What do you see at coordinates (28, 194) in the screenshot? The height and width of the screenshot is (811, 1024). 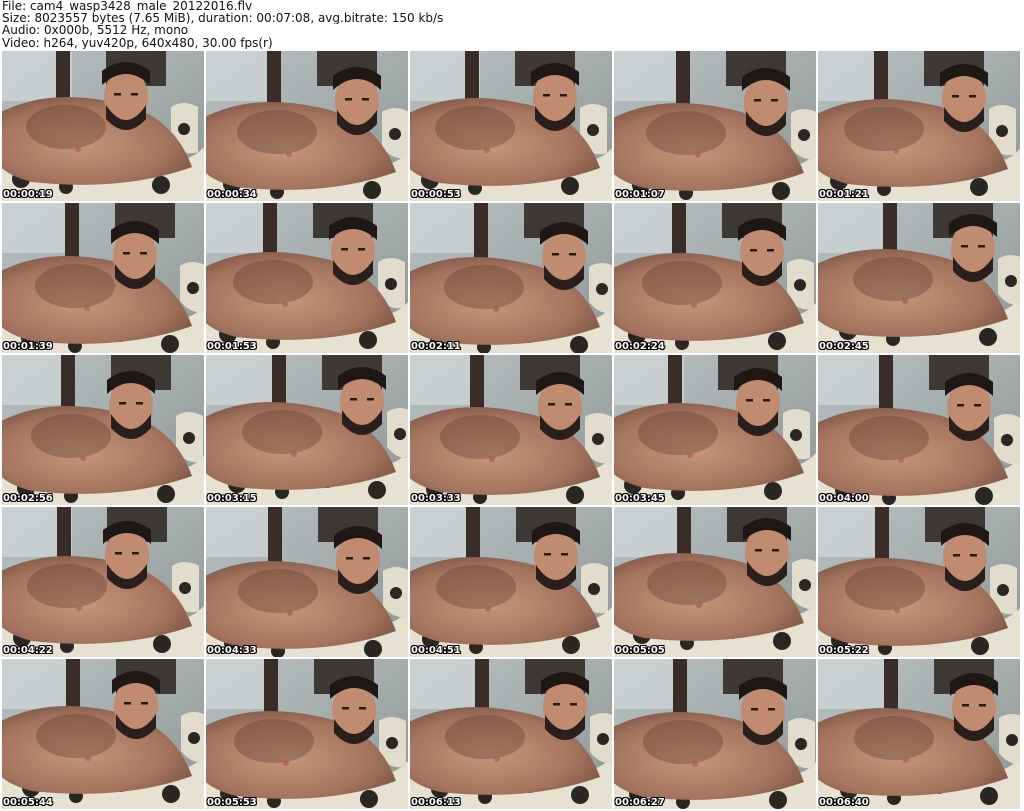 I see `thumbnail-timestamp: 00:00:19` at bounding box center [28, 194].